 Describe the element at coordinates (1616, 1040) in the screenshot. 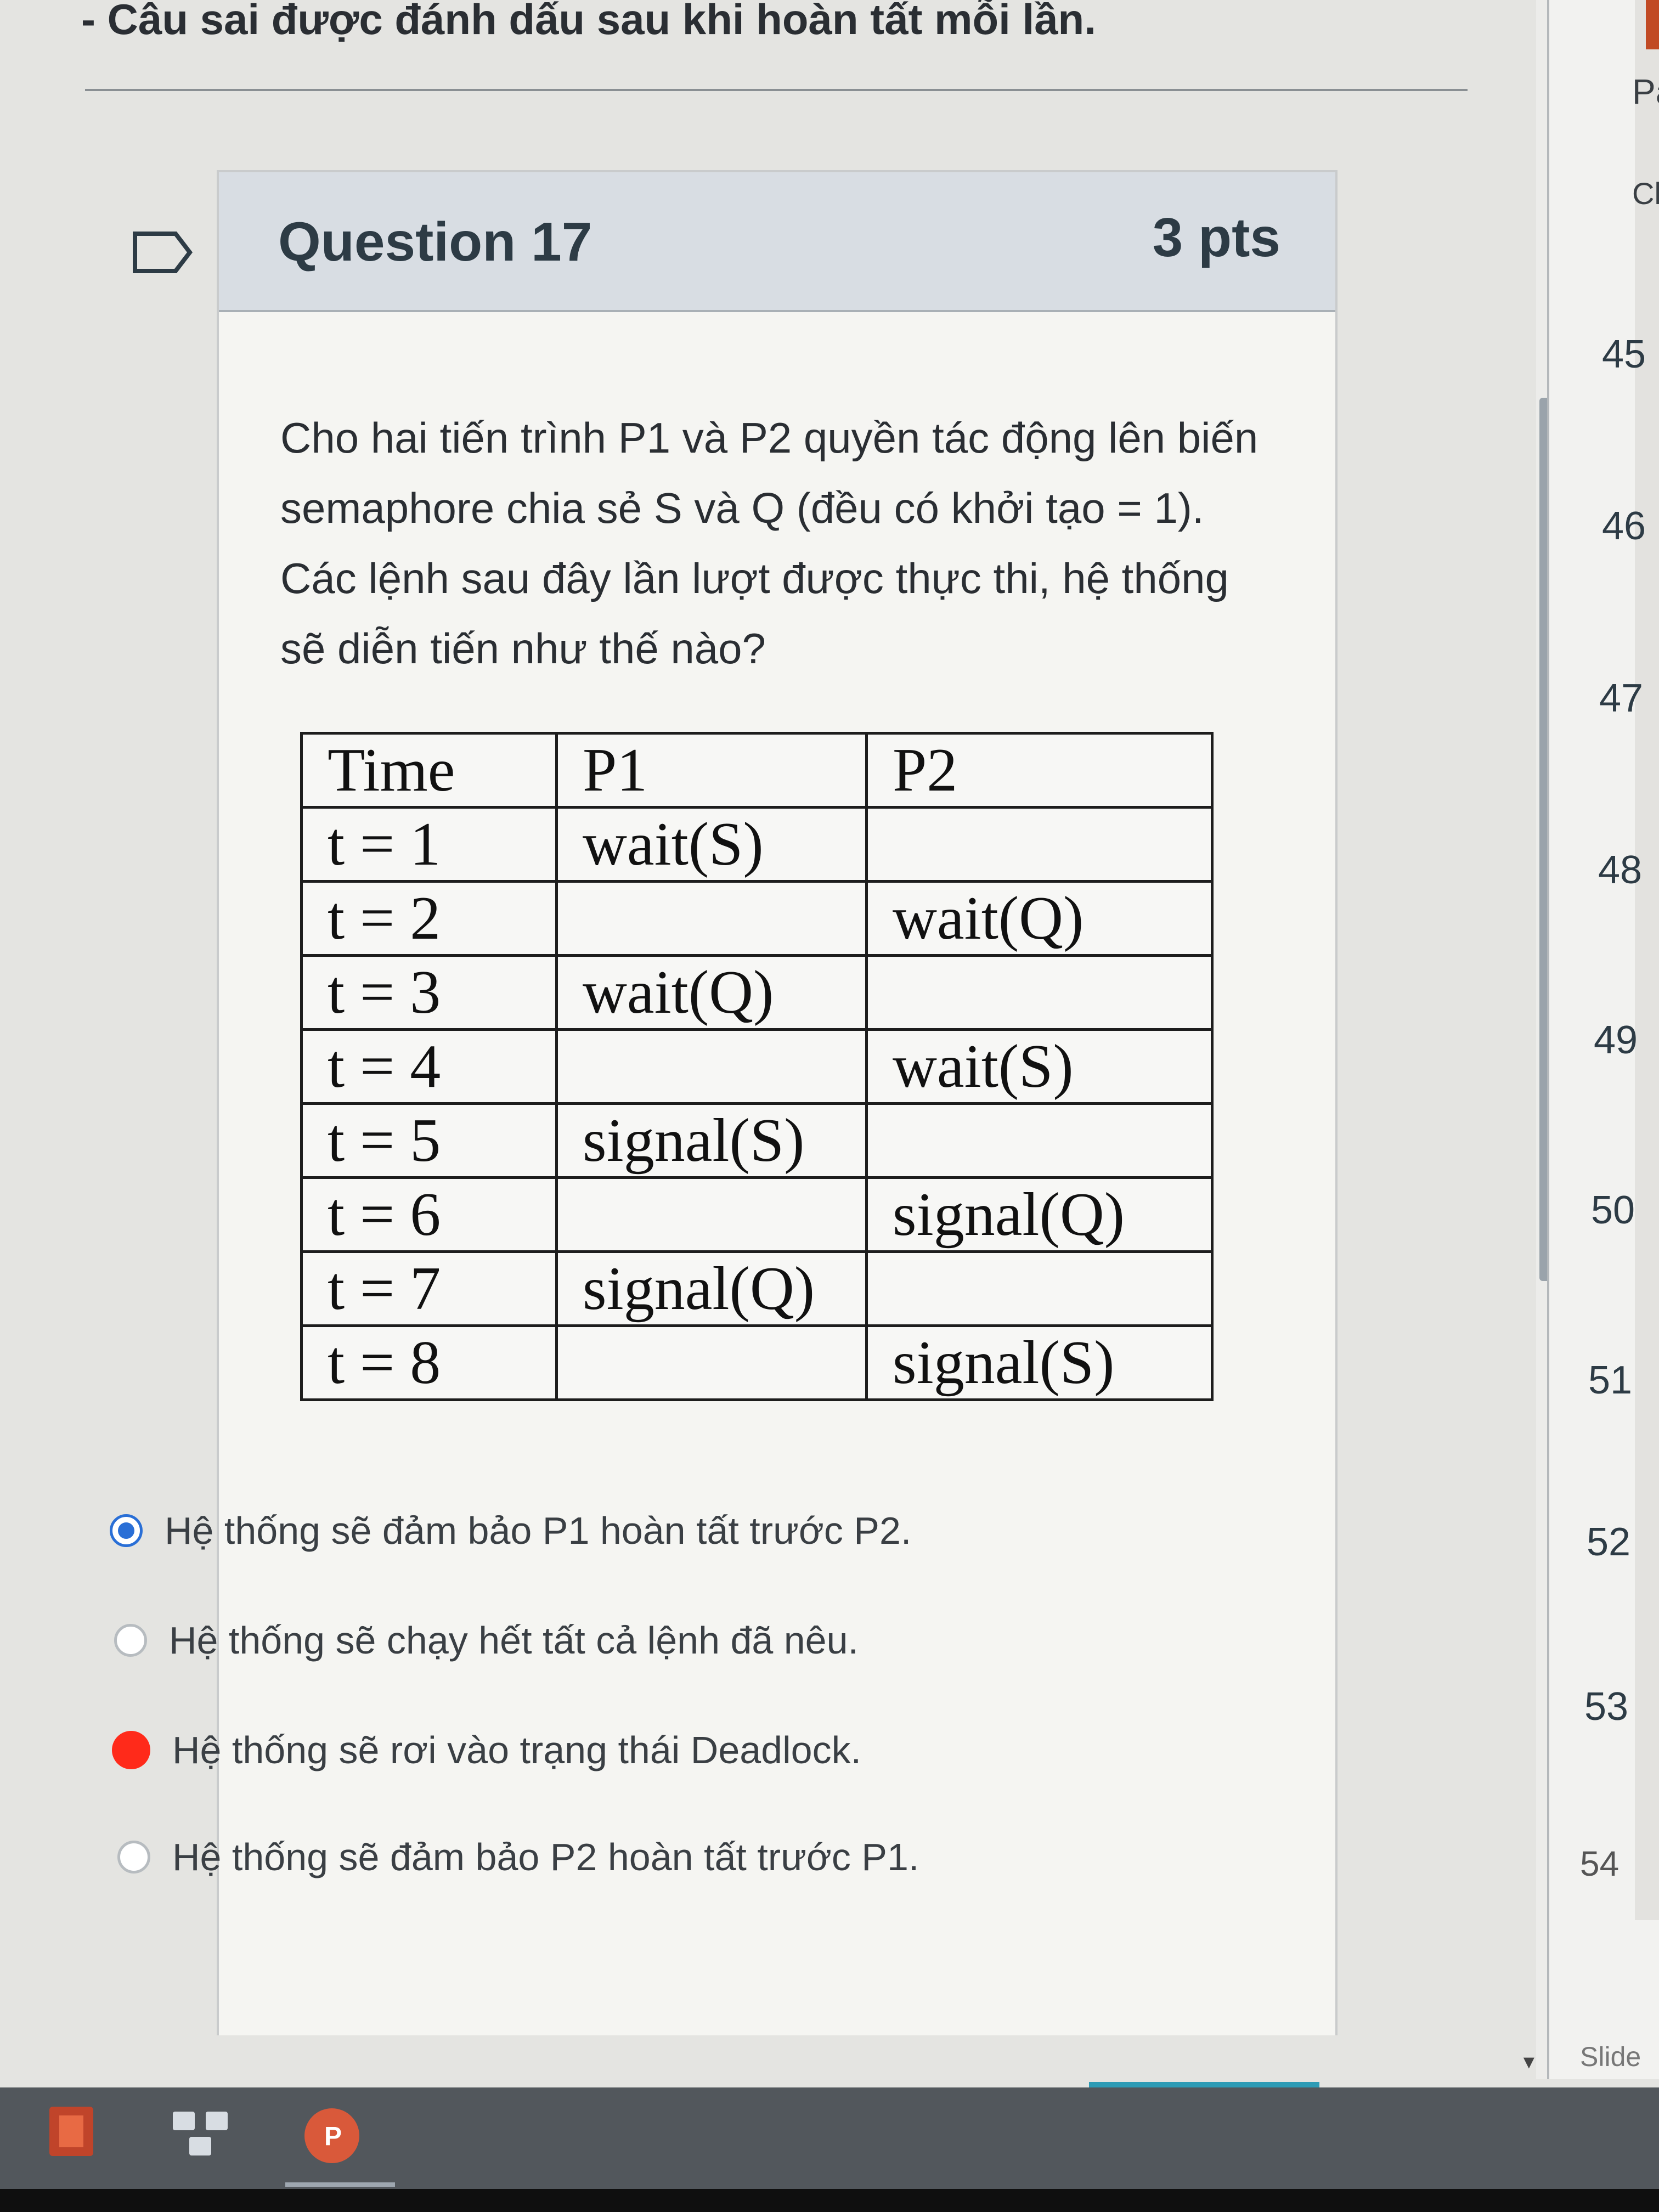

I see `slide-number: 49` at that location.